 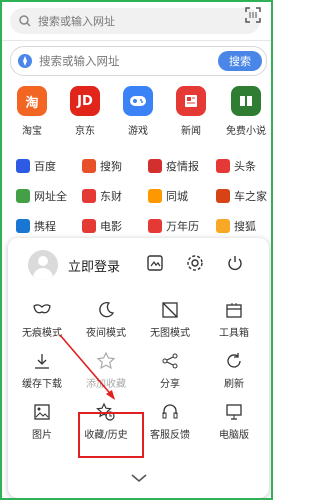 I want to click on chevron-down-icon, so click(x=139, y=478).